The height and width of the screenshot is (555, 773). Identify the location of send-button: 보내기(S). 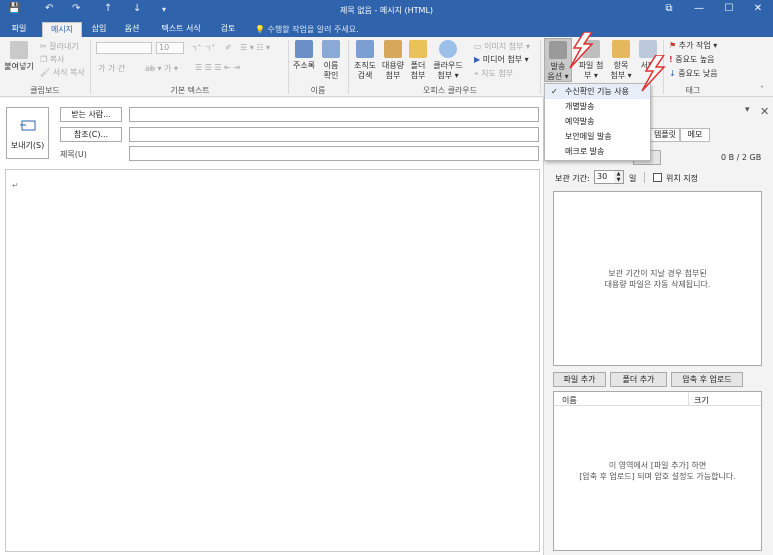
(27, 133).